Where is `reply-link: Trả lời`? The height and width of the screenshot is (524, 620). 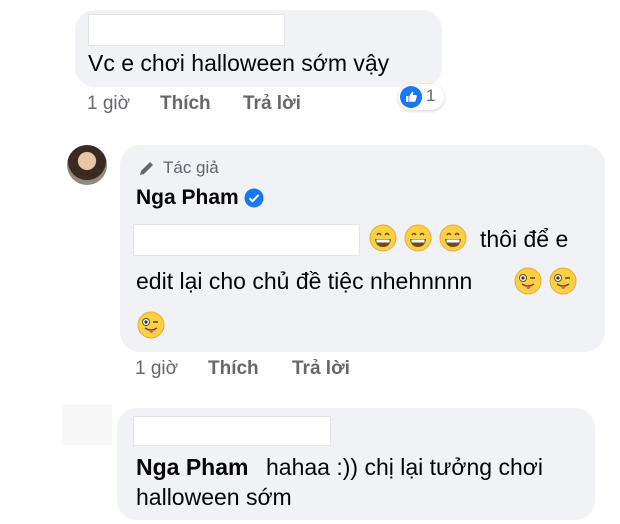
reply-link: Trả lời is located at coordinates (272, 104).